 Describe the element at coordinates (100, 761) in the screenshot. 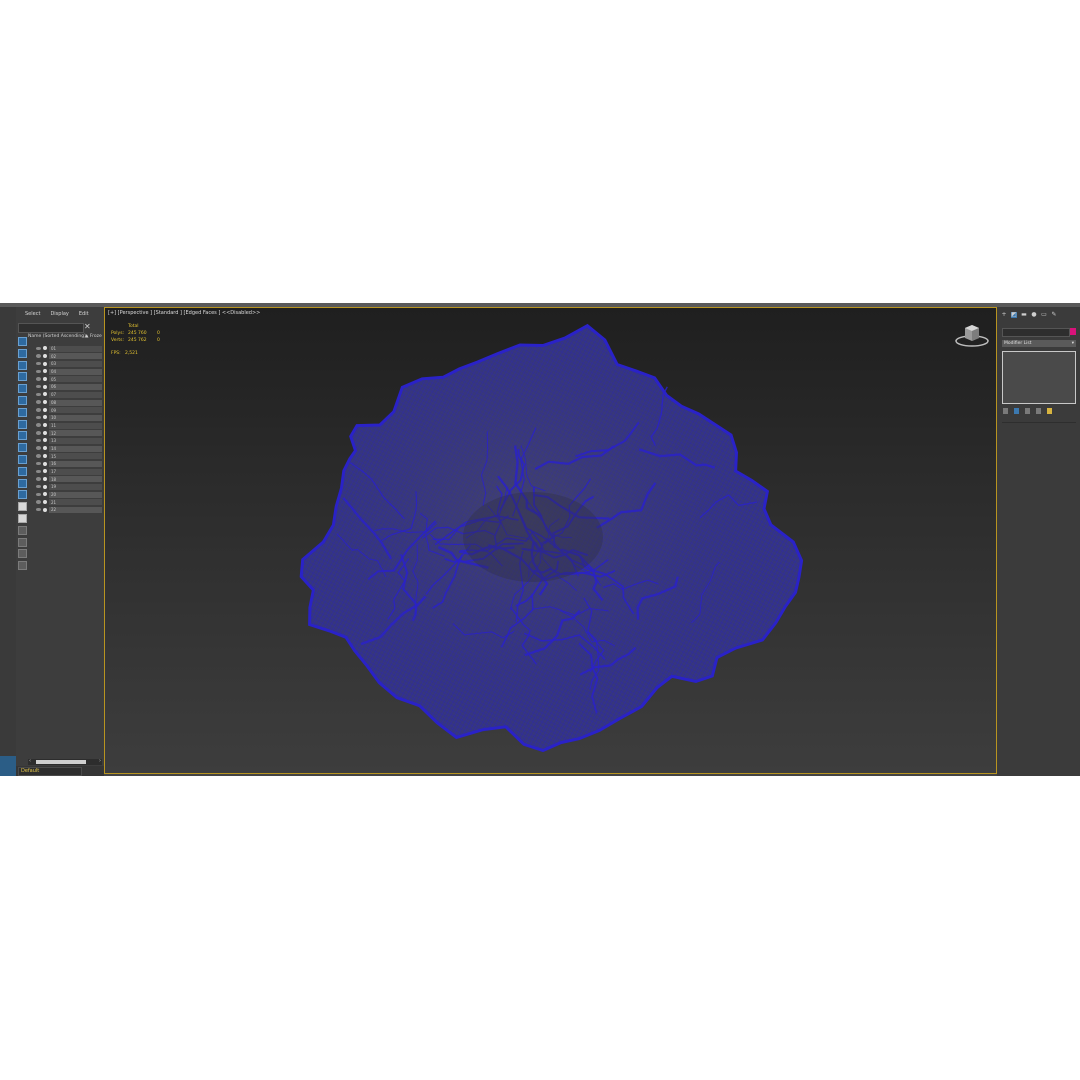

I see `scroll-right-icon: ›` at that location.